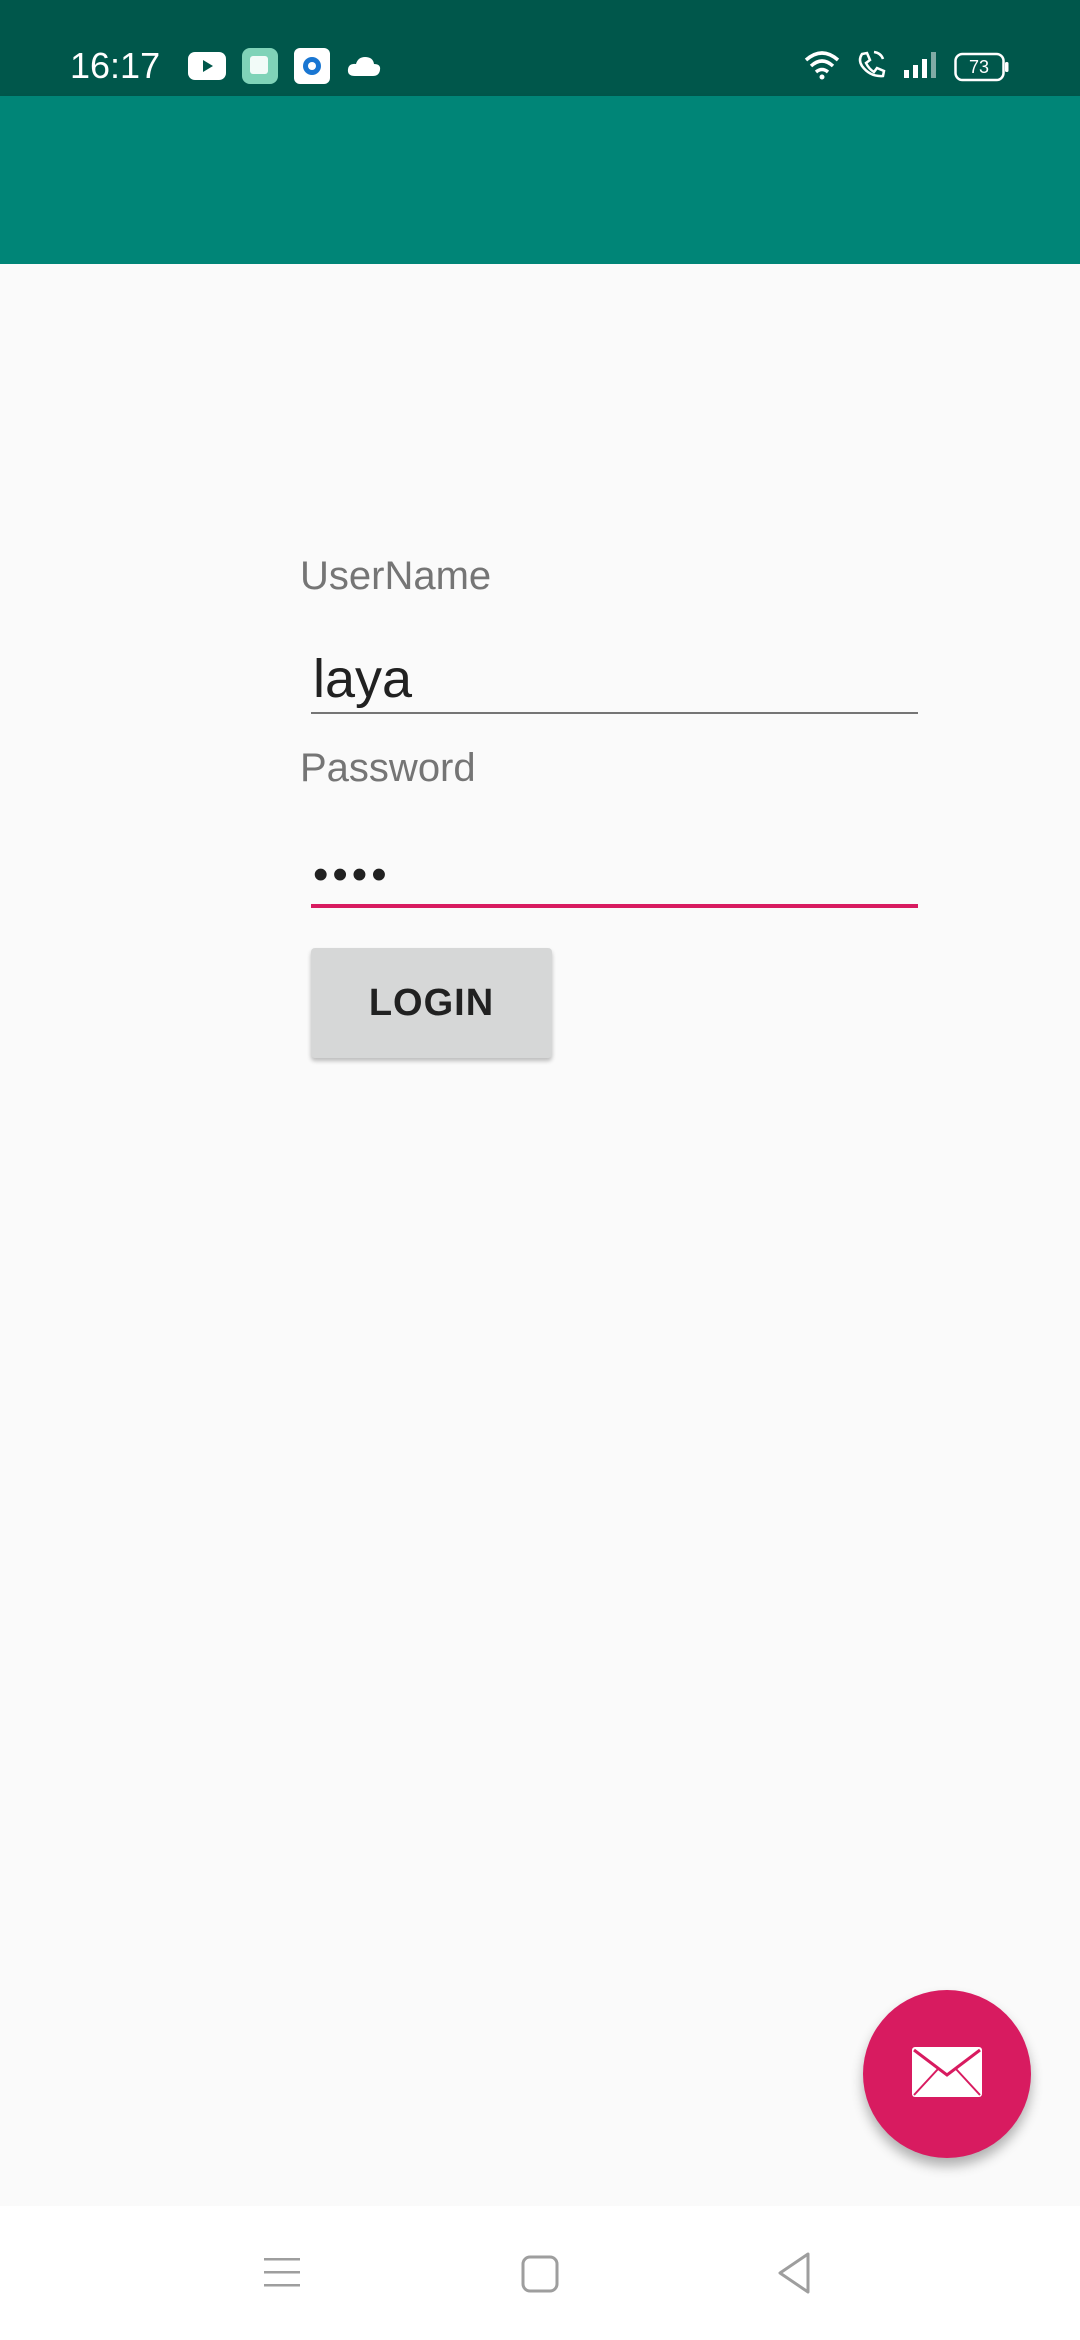 Image resolution: width=1080 pixels, height=2340 pixels. I want to click on app-bar, so click(540, 180).